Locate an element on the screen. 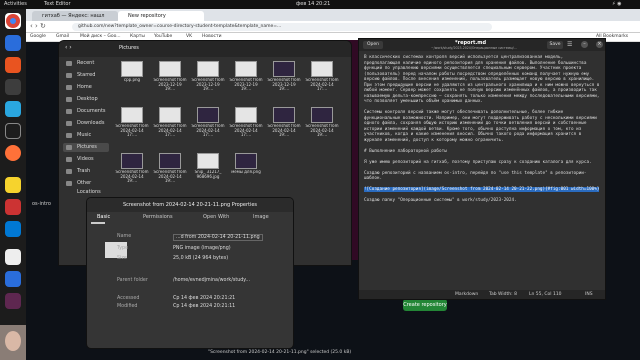 This screenshot has height=360, width=640. file-name: Snip_ 31217_ 968696.jpg is located at coordinates (208, 174).